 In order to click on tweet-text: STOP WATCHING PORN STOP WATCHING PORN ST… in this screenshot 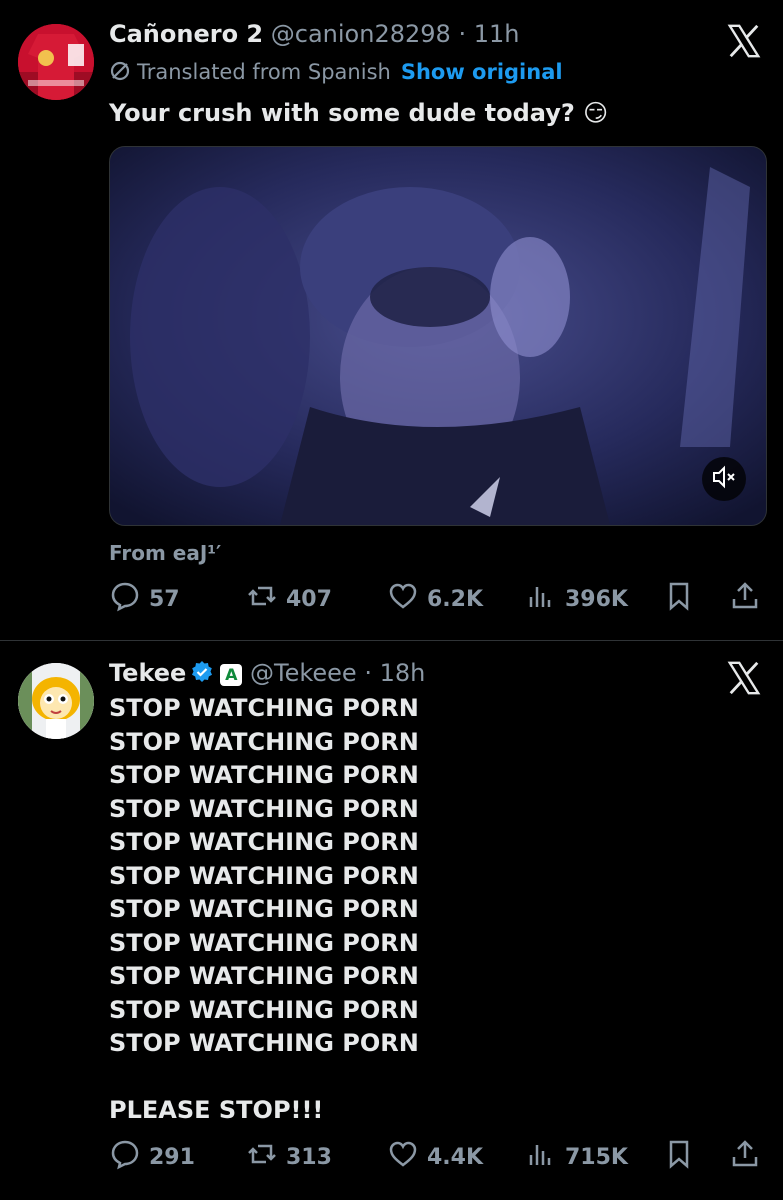, I will do `click(264, 910)`.